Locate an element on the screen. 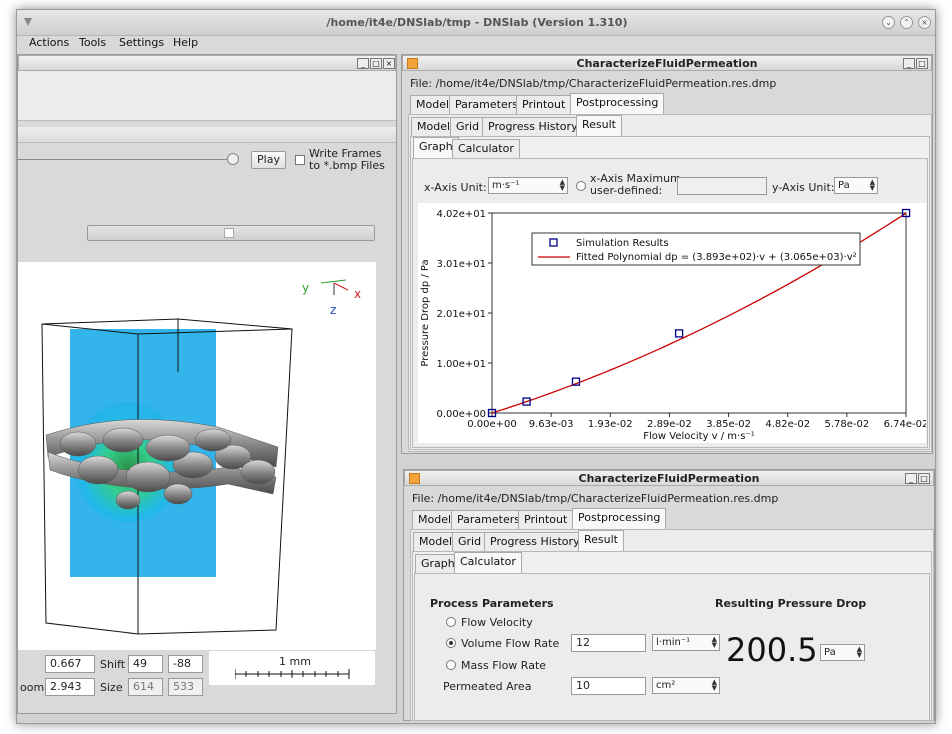 This screenshot has height=734, width=952. scale-bar: 1 mm is located at coordinates (292, 668).